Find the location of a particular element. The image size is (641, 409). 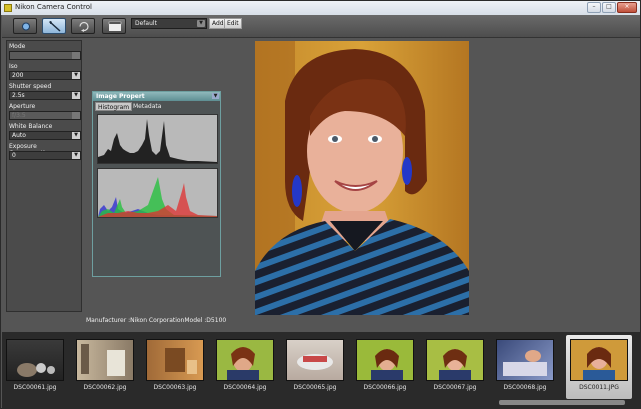

rotate-icon is located at coordinates (84, 26).